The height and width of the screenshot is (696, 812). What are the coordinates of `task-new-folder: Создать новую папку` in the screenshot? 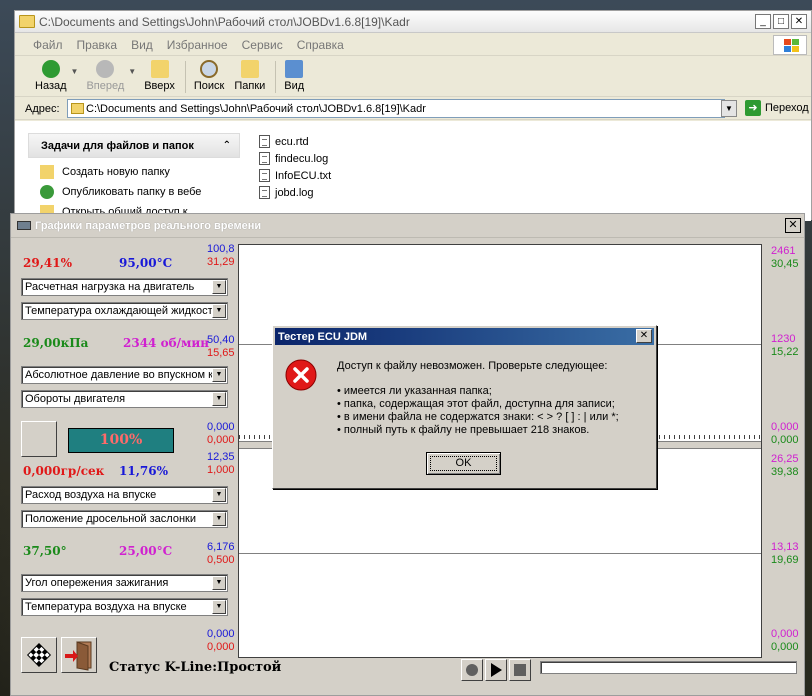 It's located at (134, 172).